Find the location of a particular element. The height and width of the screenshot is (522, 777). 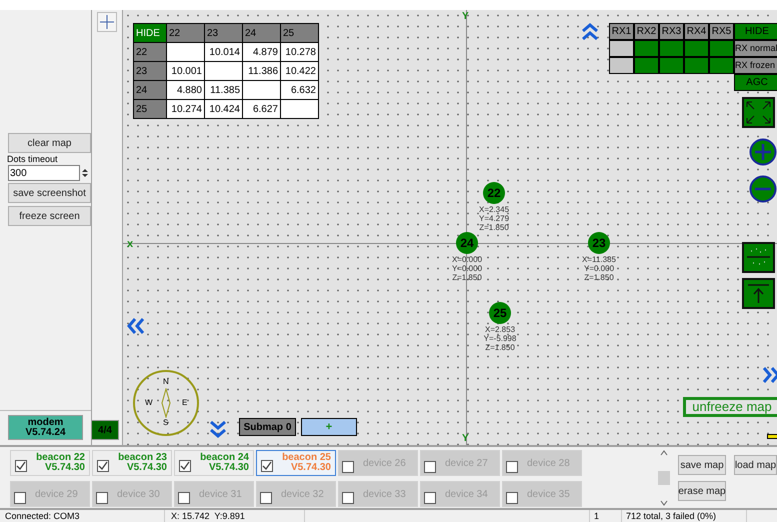

scrollbar is located at coordinates (664, 478).